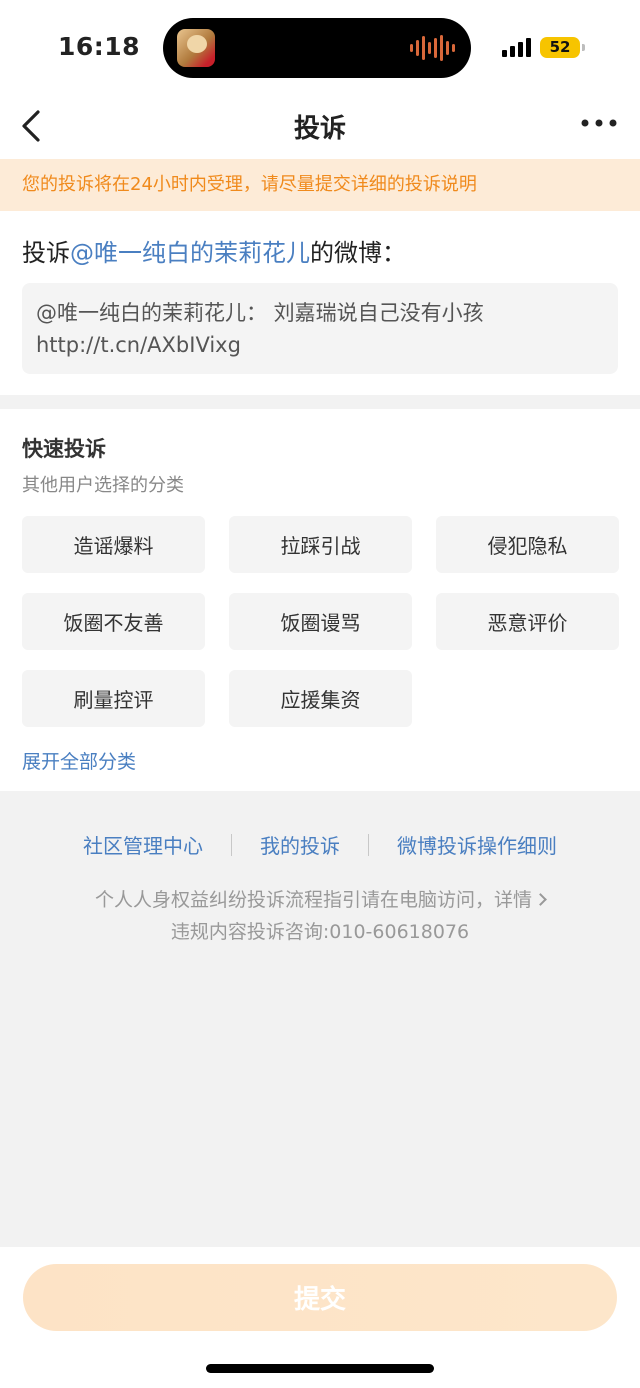 This screenshot has height=1388, width=640. I want to click on quick-complaint-title: 快速投诉, so click(64, 449).